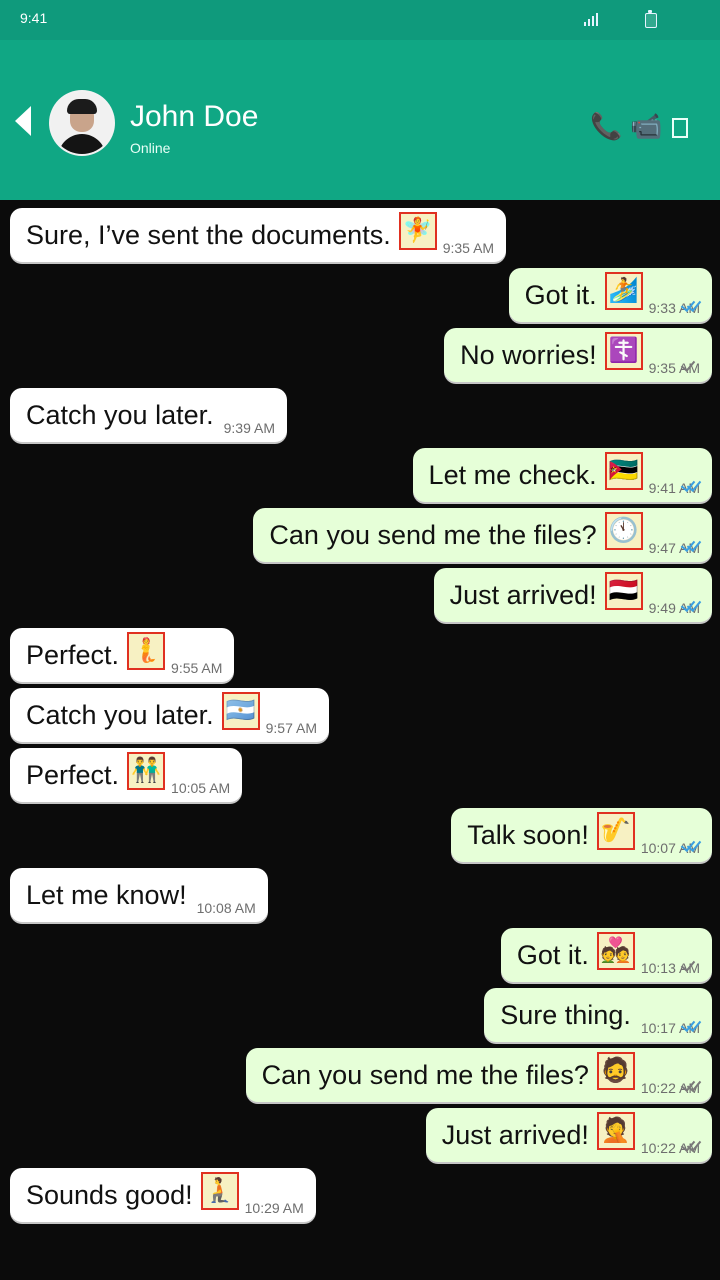 This screenshot has width=720, height=1280. Describe the element at coordinates (615, 1131) in the screenshot. I see `emoji-icon: 🤦` at that location.